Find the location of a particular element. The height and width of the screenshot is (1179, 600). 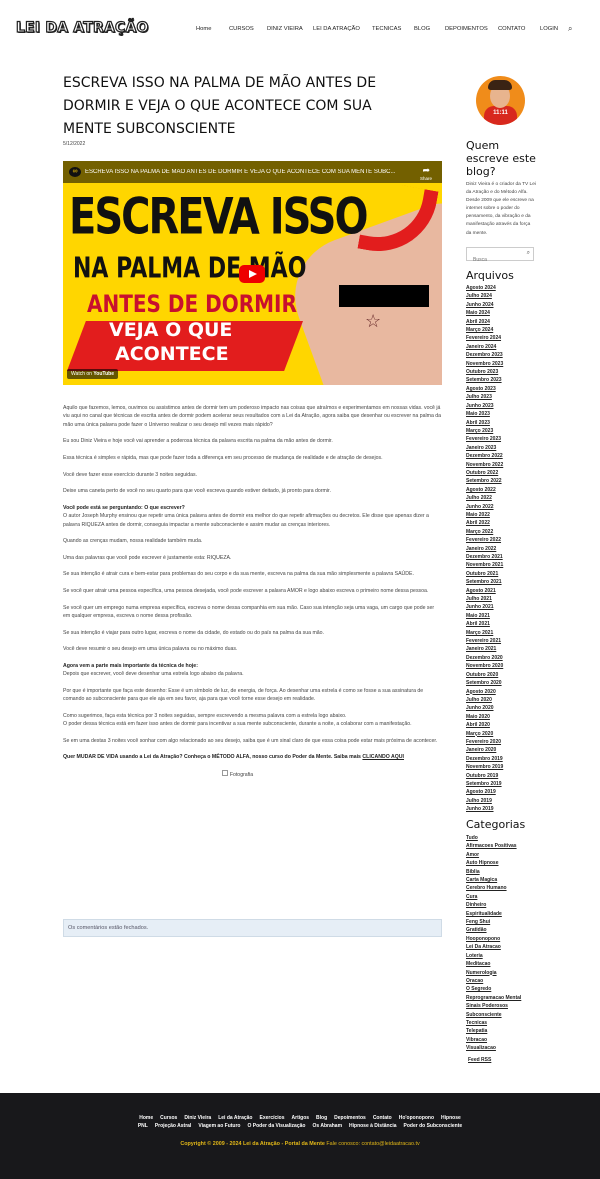

archive-link: Janeiro 2022 is located at coordinates (484, 549).